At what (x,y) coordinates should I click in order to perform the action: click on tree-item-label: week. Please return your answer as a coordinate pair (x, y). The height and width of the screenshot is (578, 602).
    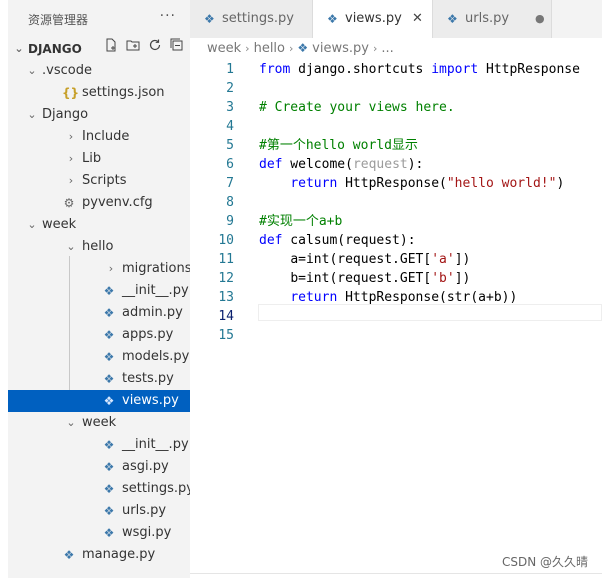
    Looking at the image, I should click on (59, 224).